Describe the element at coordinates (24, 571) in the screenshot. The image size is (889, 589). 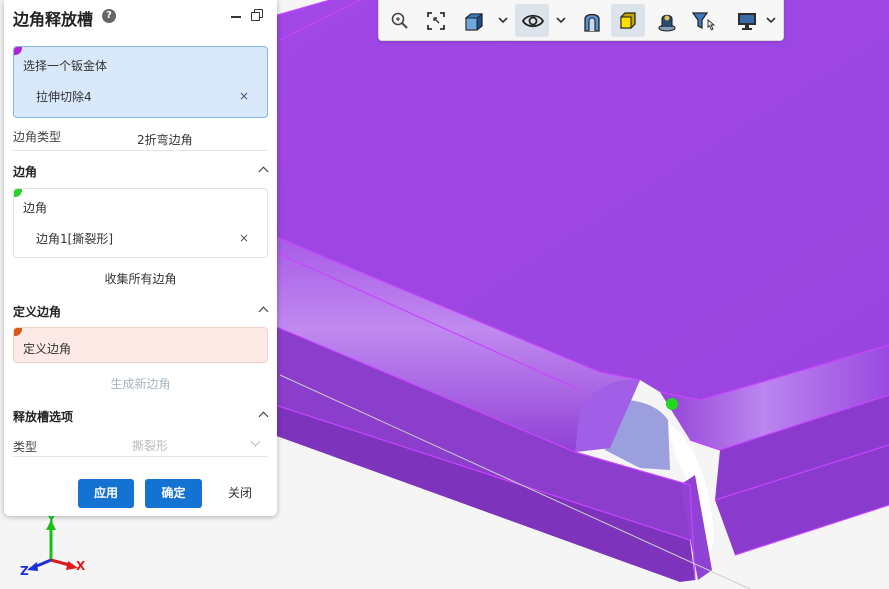
I see `axis-z-label: Z` at that location.